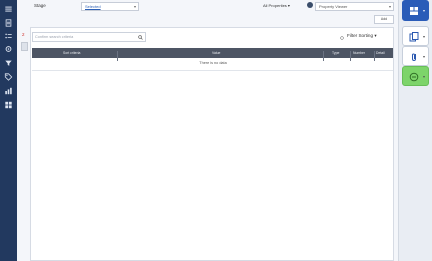 This screenshot has height=261, width=432. What do you see at coordinates (362, 36) in the screenshot?
I see `filter-sorting-dropdown: Filter Sorting ▾` at bounding box center [362, 36].